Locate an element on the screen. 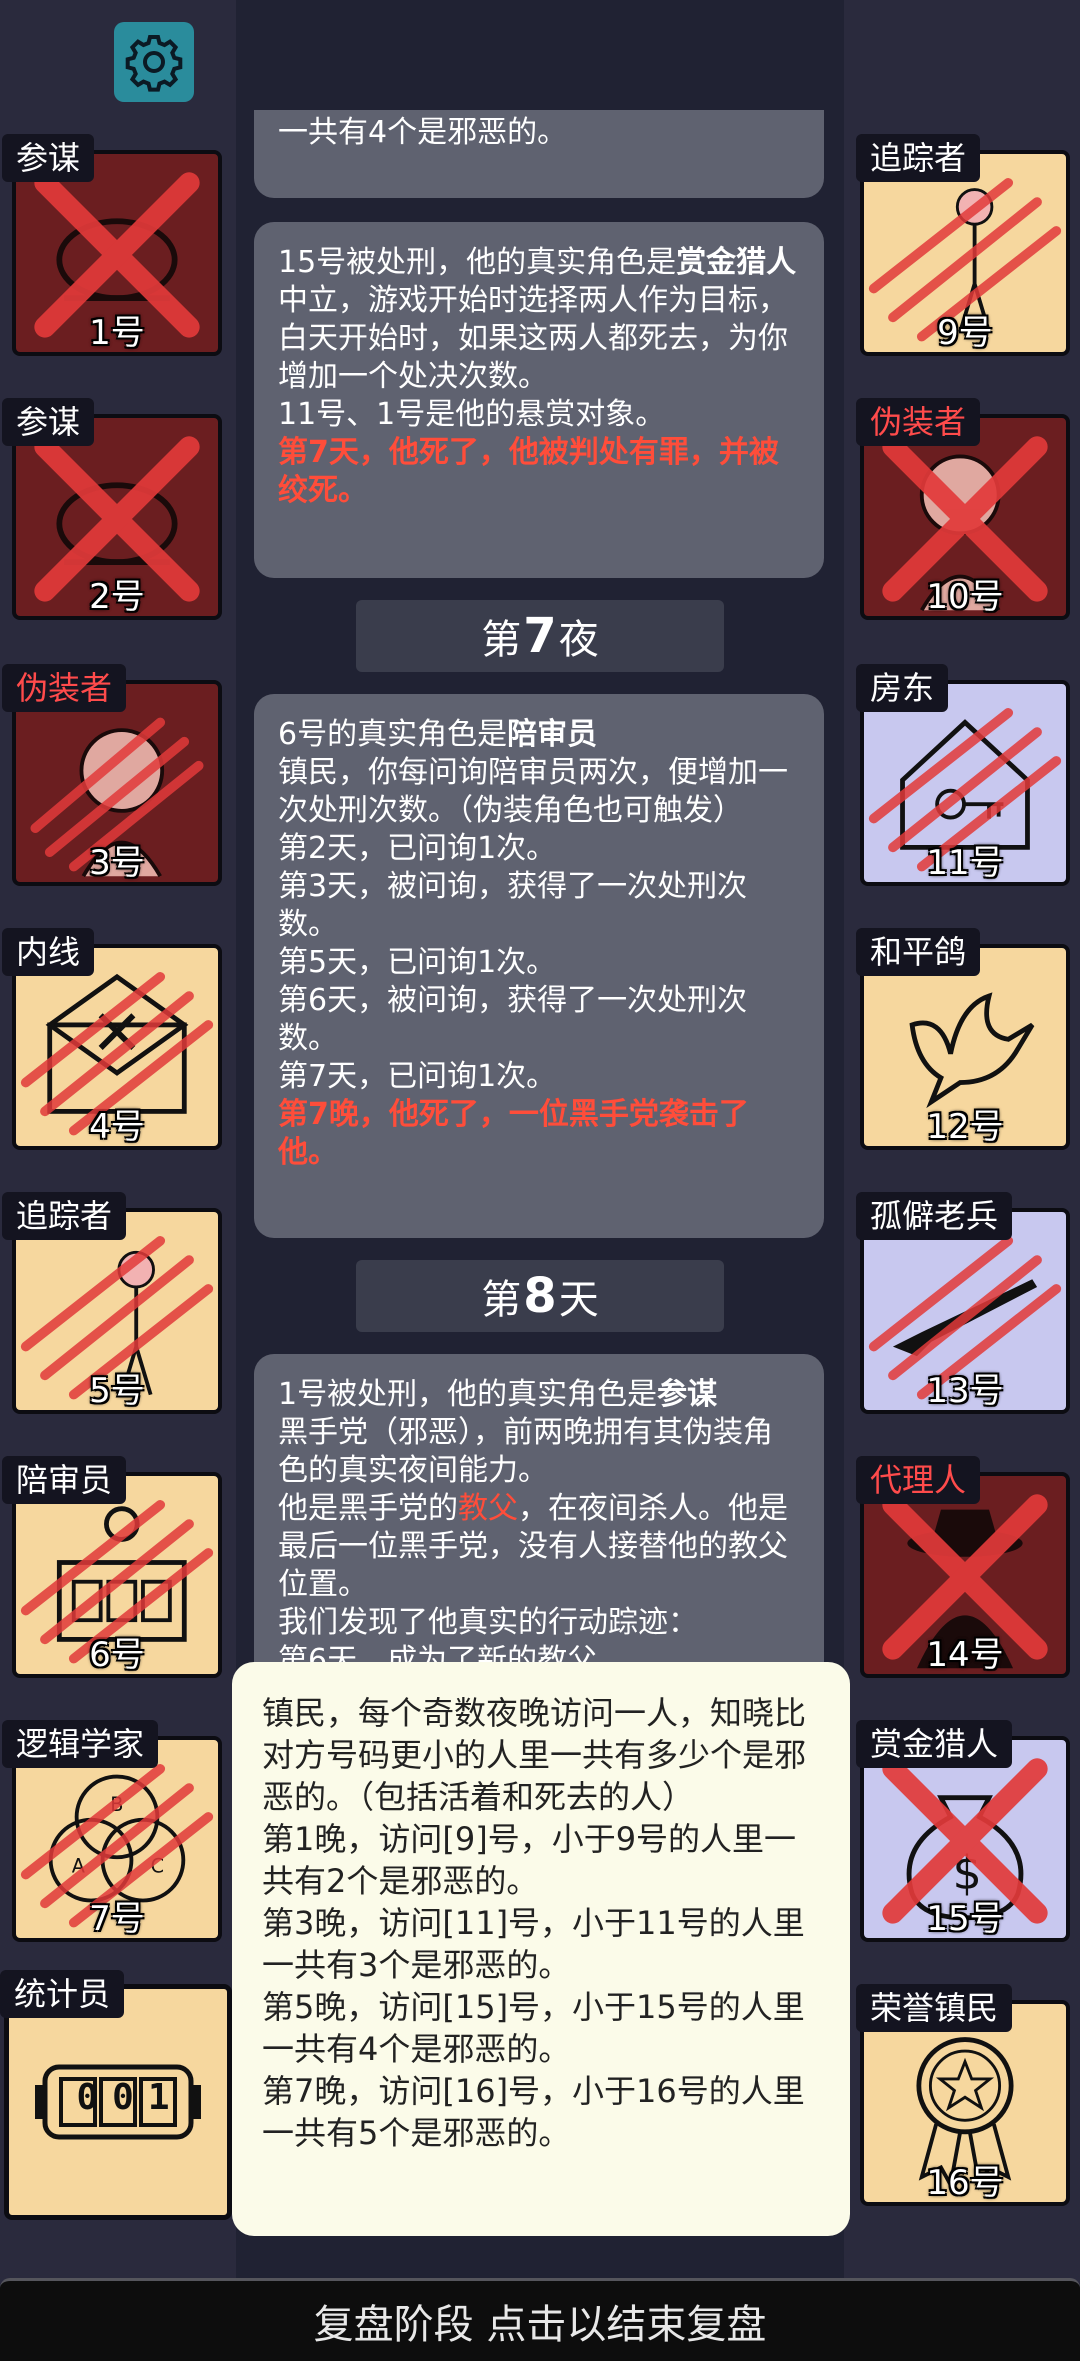  player-number: 6号 is located at coordinates (117, 1655).